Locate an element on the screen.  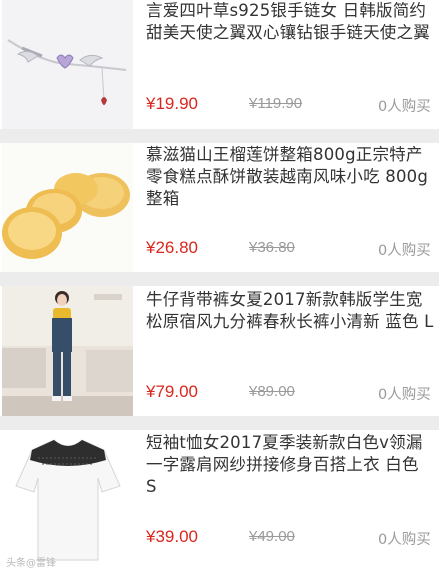
product-price: ¥39.00 is located at coordinates (172, 536).